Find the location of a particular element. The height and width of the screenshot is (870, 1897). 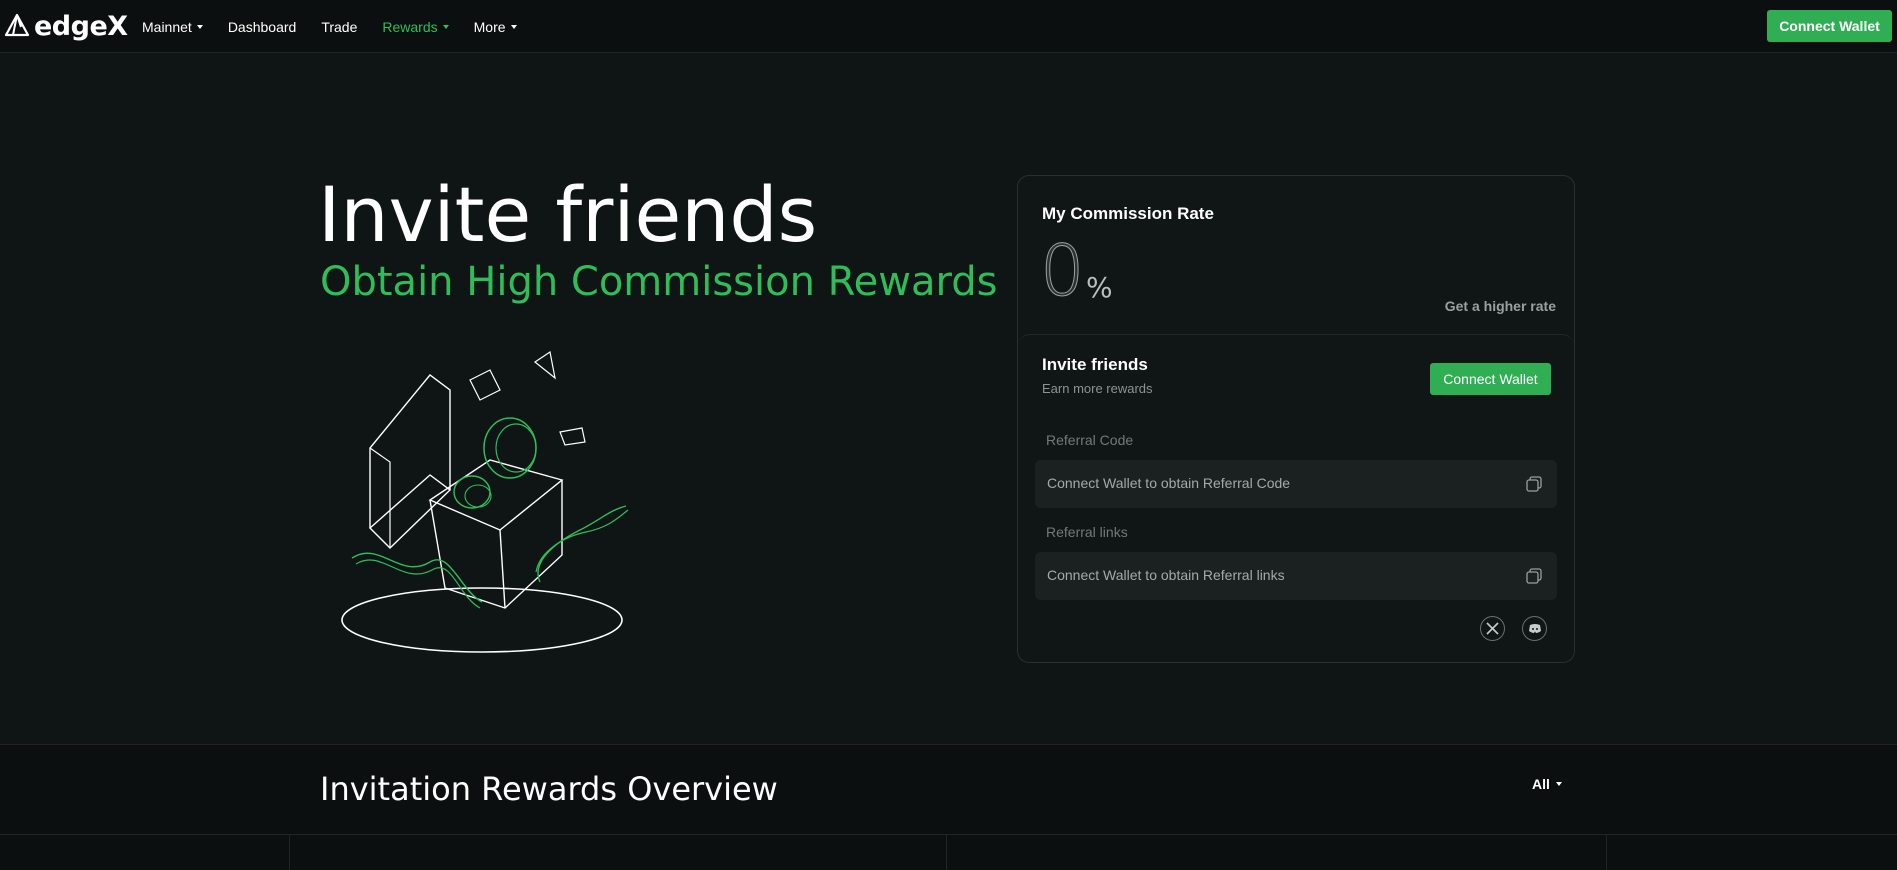

nav-dashboard-label: Dashboard is located at coordinates (262, 26).